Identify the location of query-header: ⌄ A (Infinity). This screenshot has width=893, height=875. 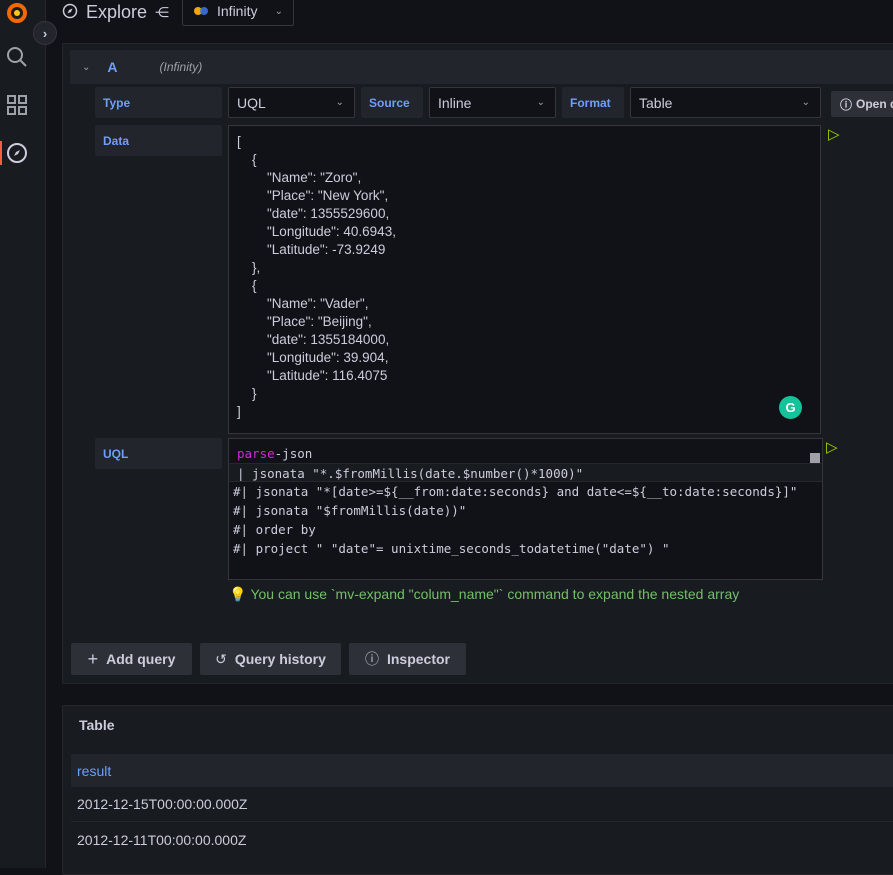
(481, 67).